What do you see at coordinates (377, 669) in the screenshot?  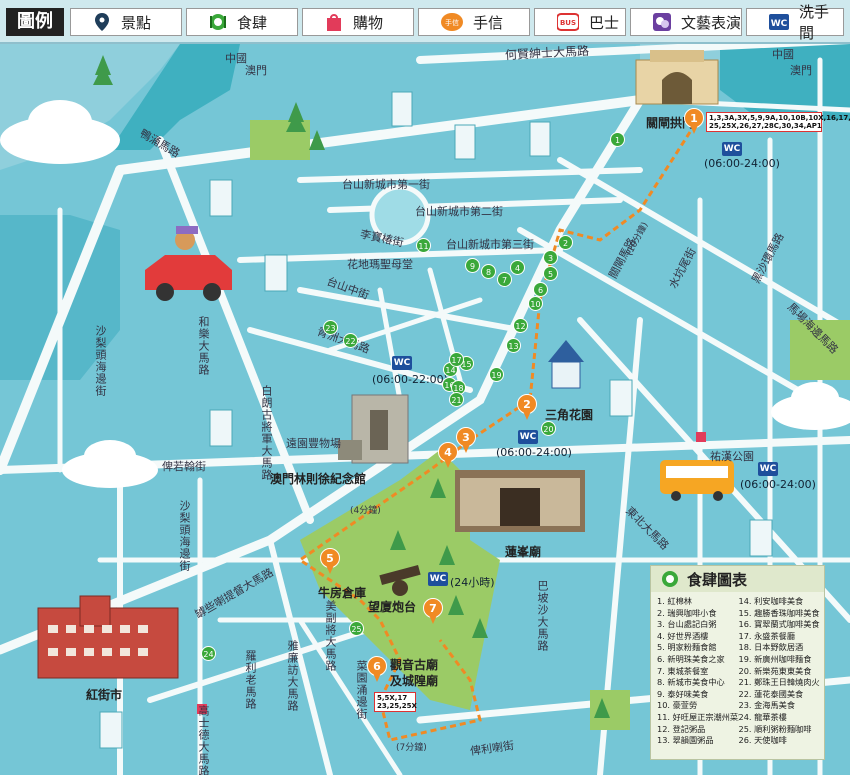 I see `attraction-pin-6: 6` at bounding box center [377, 669].